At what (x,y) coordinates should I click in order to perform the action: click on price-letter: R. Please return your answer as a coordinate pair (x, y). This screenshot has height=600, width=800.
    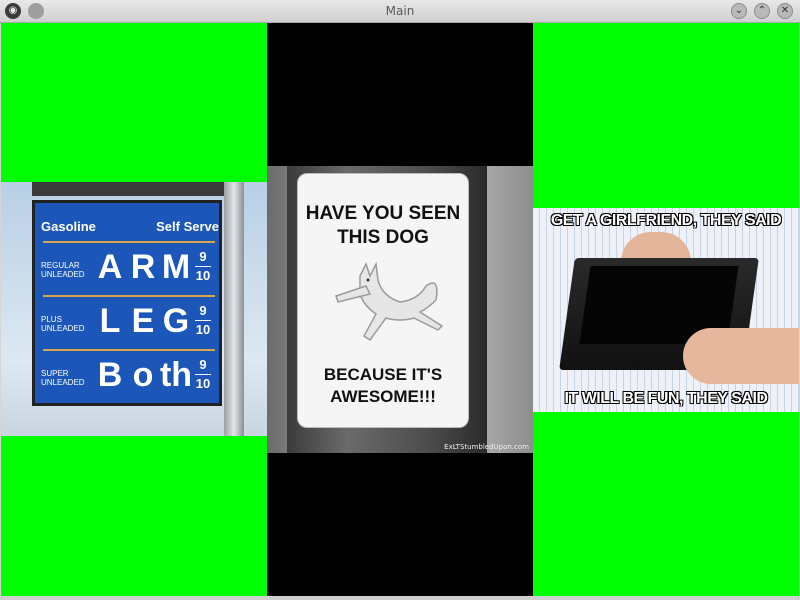
    Looking at the image, I should click on (143, 266).